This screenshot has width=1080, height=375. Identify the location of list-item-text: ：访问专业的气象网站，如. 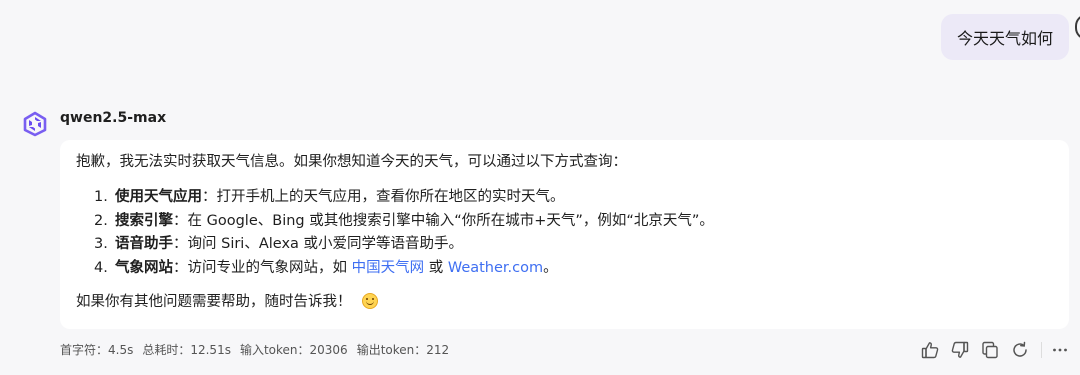
(262, 267).